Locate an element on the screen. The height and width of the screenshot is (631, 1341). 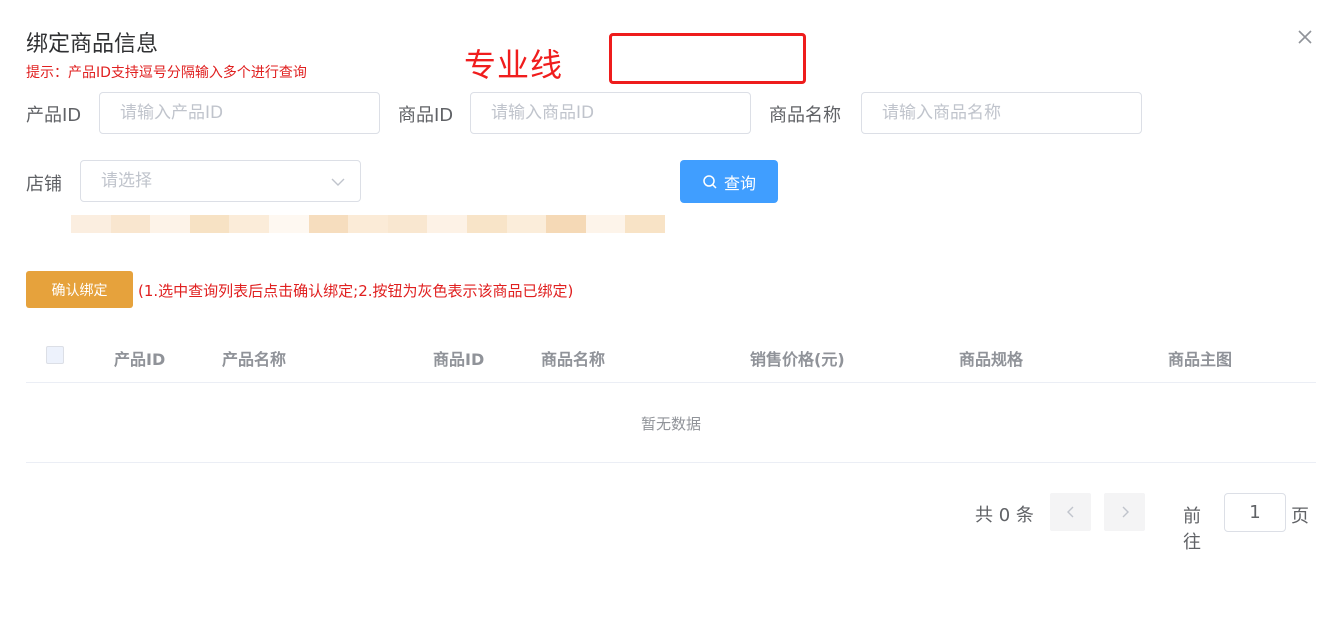
table-header: 产品ID 产品名称 商品ID 商品名称 销售价格(元) 商品规格 商品主图 is located at coordinates (671, 356).